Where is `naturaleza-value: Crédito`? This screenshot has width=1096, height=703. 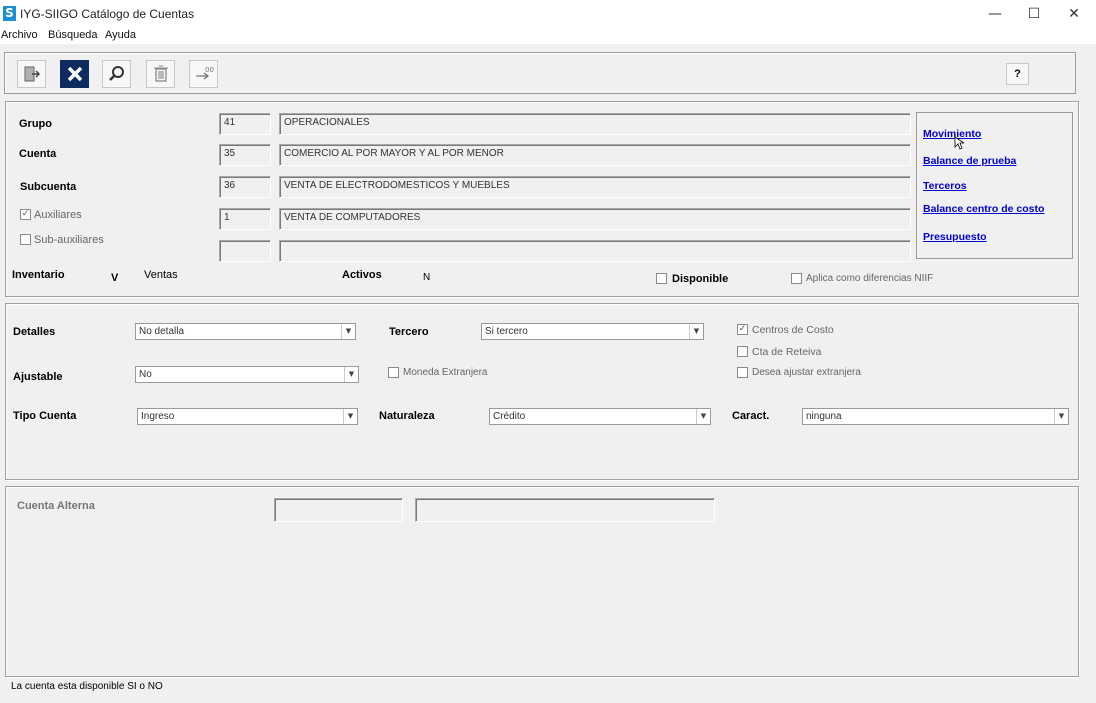
naturaleza-value: Crédito is located at coordinates (509, 416).